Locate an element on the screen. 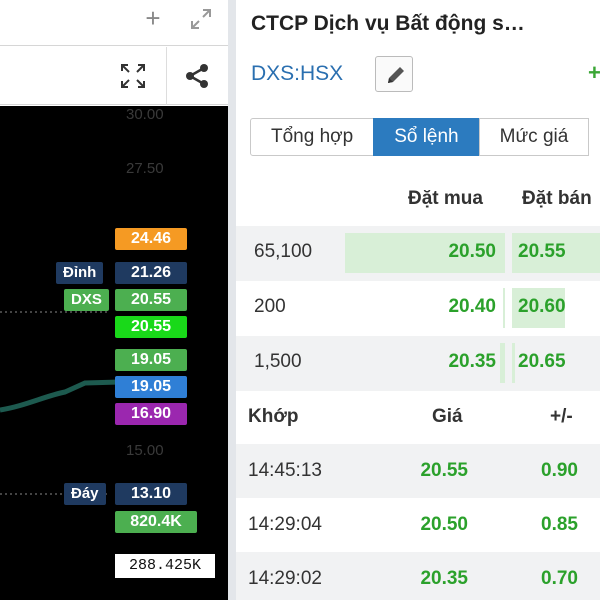  expand-window-icon is located at coordinates (201, 19).